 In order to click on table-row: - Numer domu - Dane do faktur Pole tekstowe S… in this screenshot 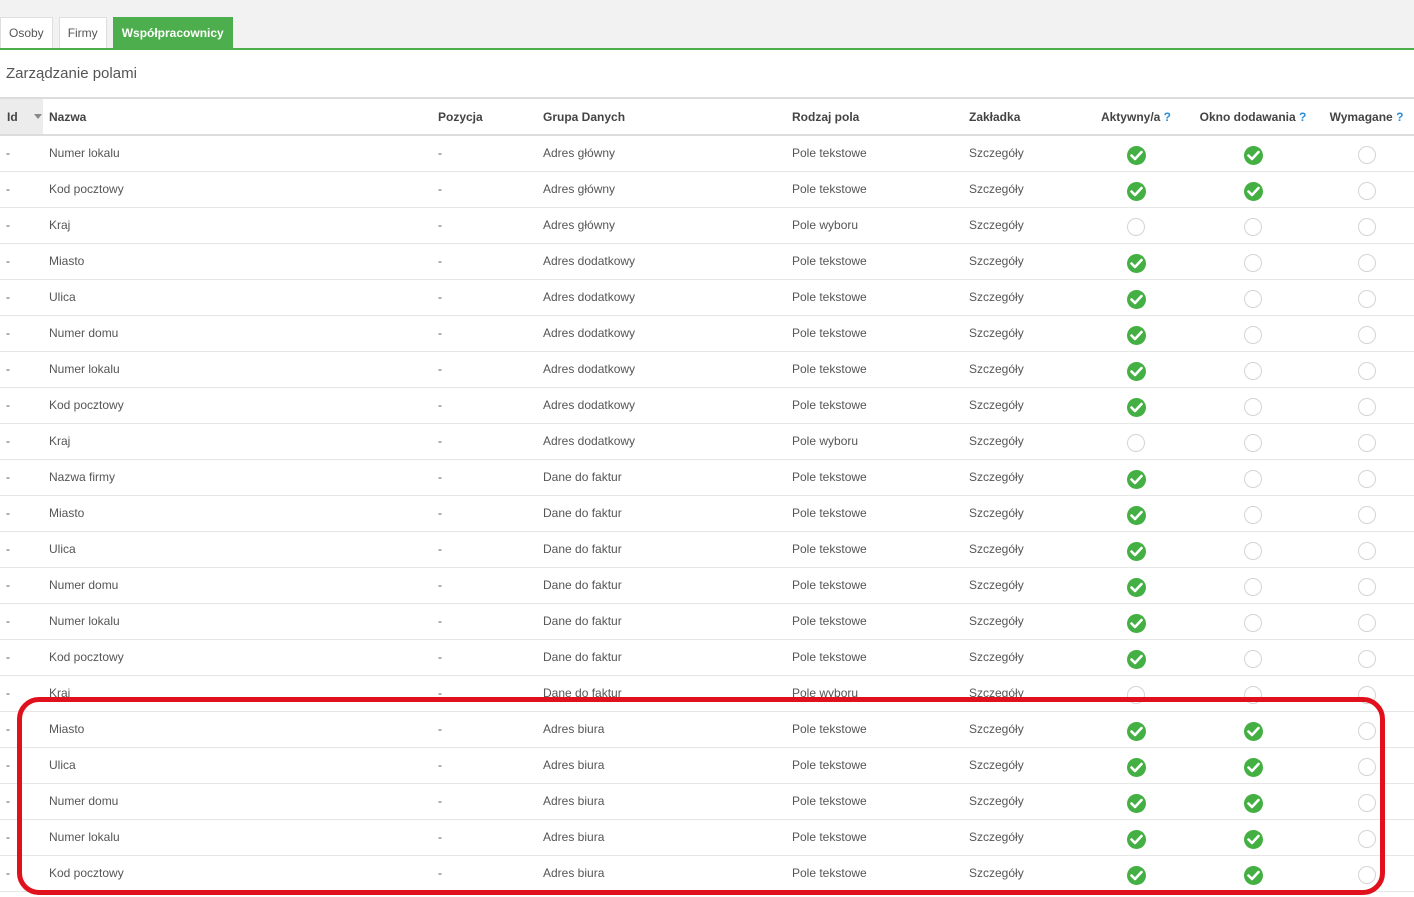, I will do `click(707, 585)`.